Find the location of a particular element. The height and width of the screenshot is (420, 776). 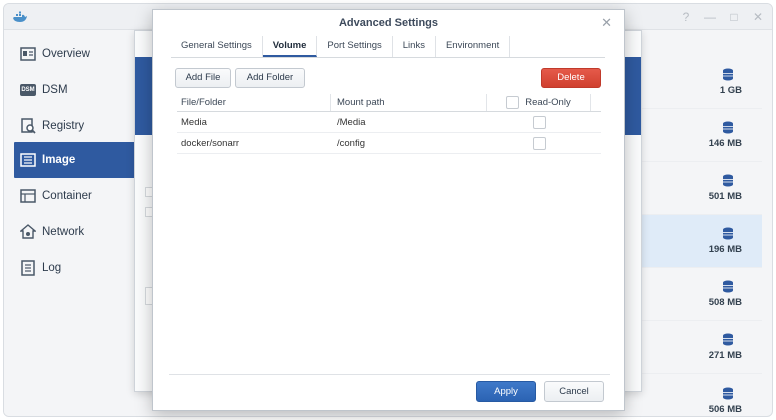

apply-button: Apply is located at coordinates (506, 391).